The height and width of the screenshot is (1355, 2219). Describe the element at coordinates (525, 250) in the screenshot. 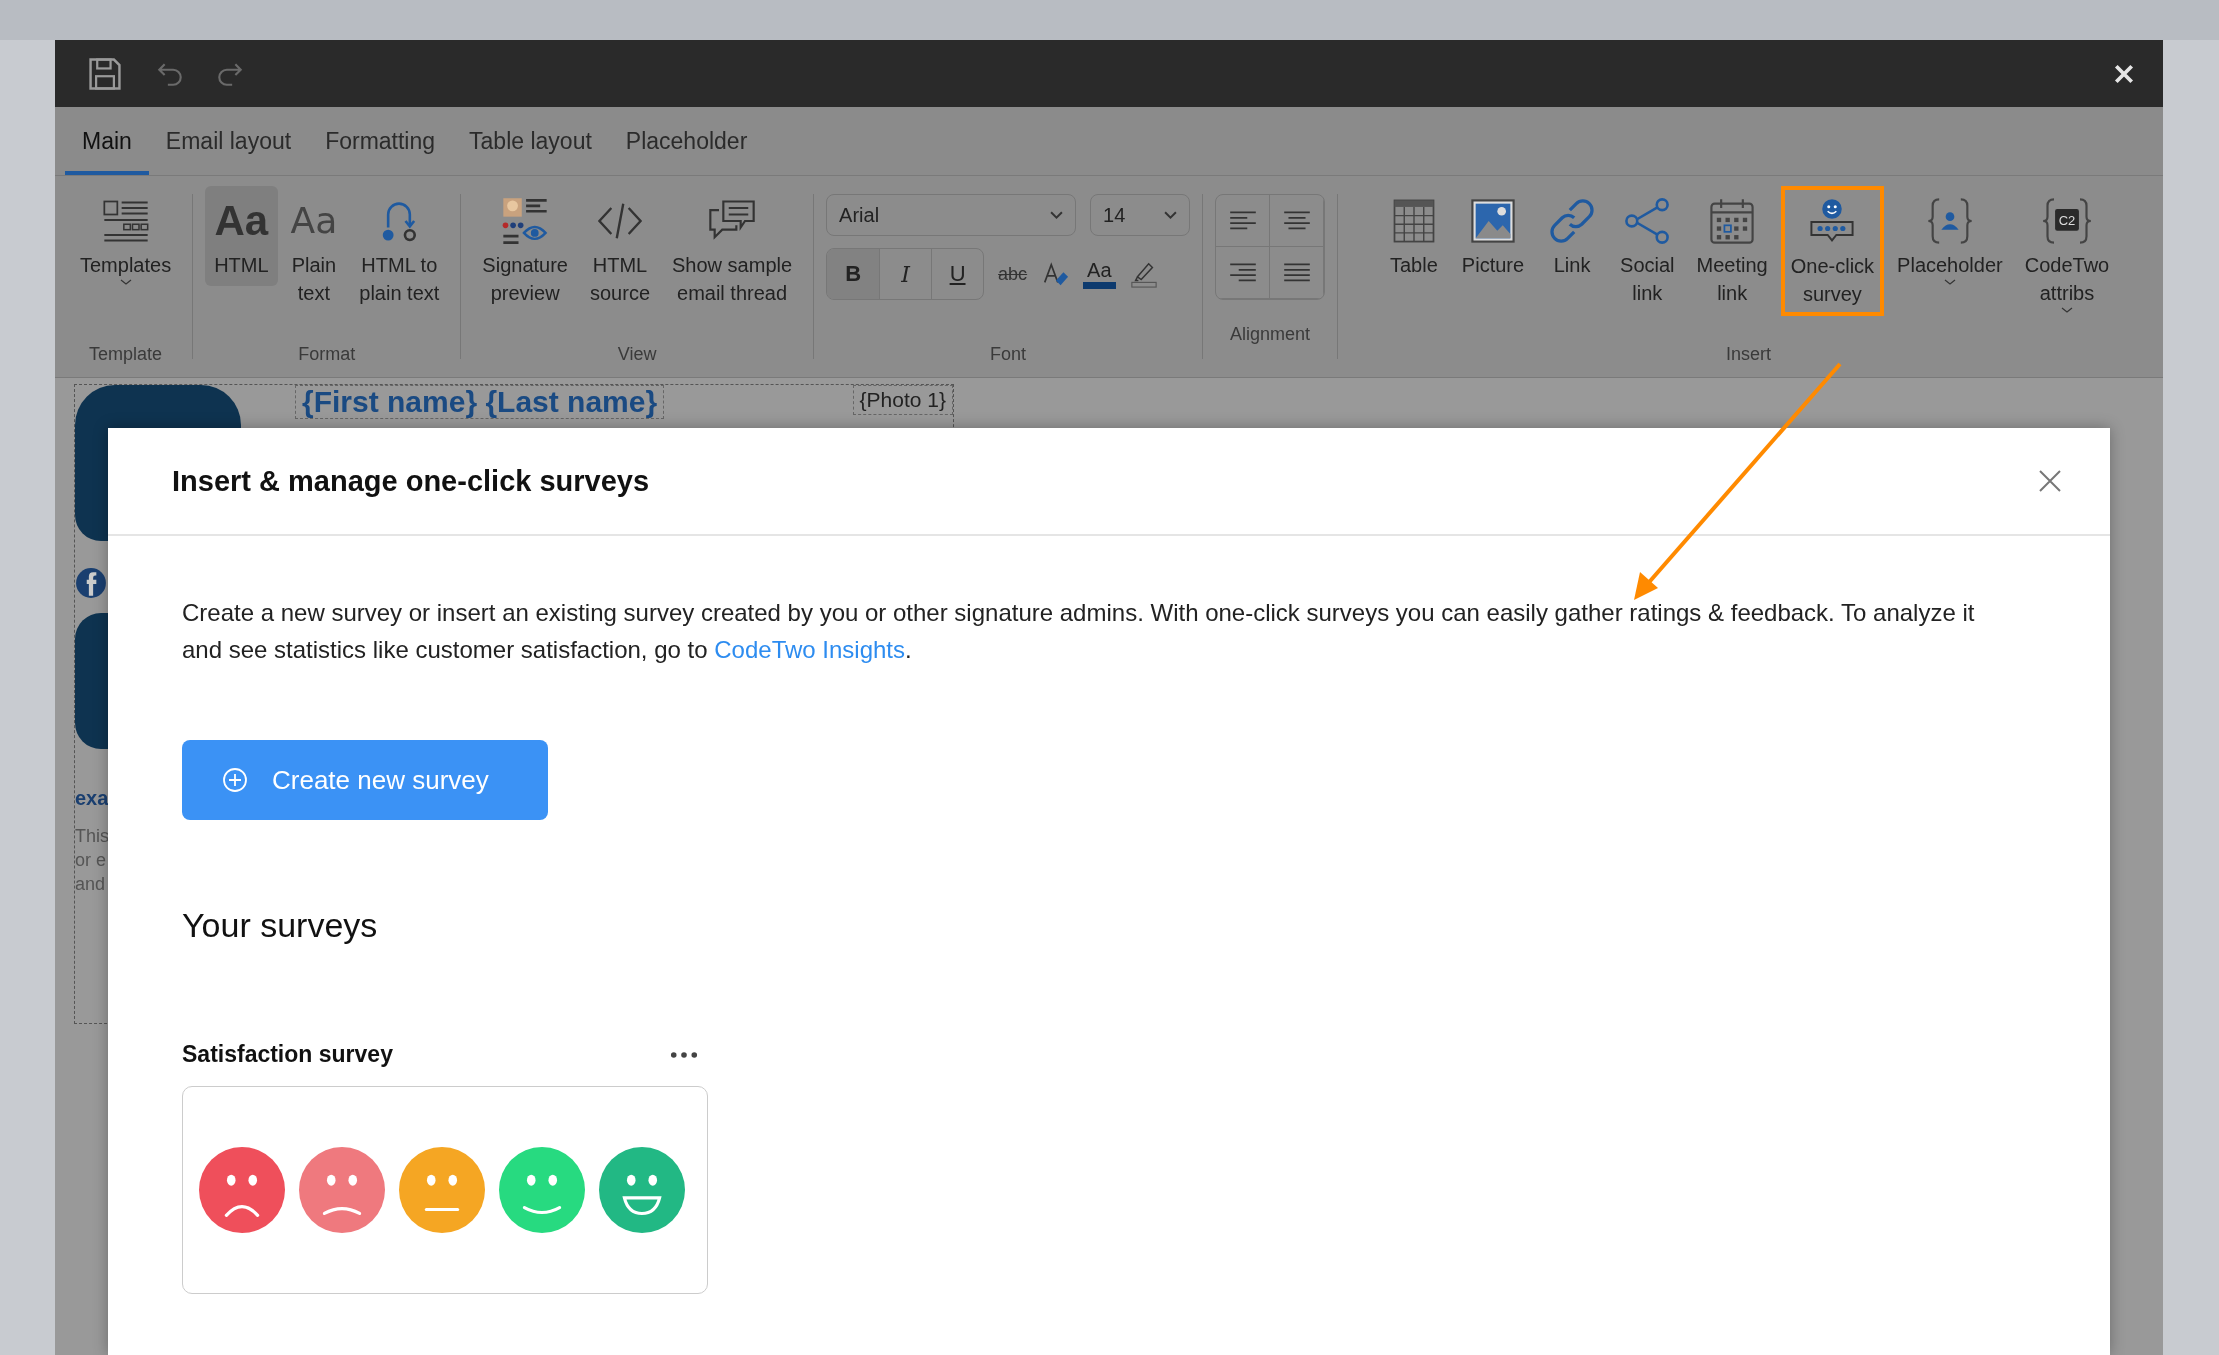

I see `signature-preview-button: Signature preview` at that location.